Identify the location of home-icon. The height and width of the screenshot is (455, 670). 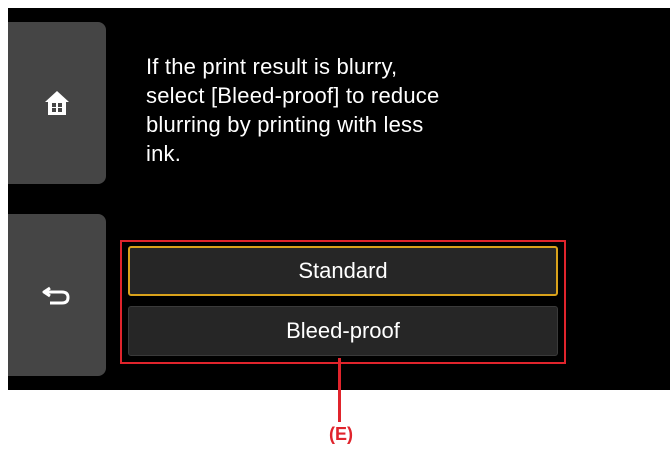
(57, 103).